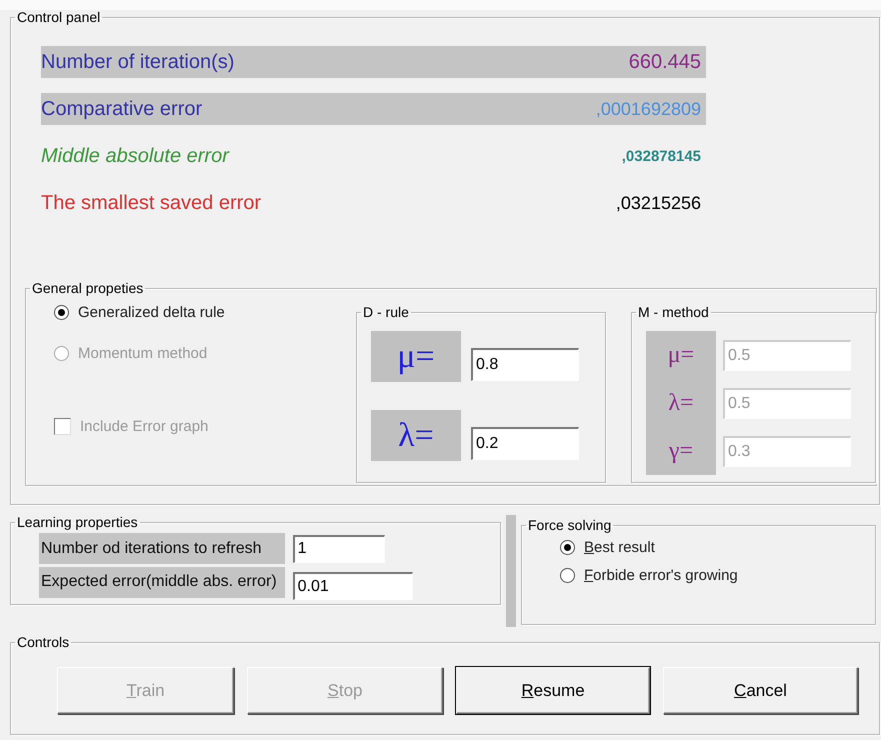  Describe the element at coordinates (673, 312) in the screenshot. I see `group-label: M - method` at that location.